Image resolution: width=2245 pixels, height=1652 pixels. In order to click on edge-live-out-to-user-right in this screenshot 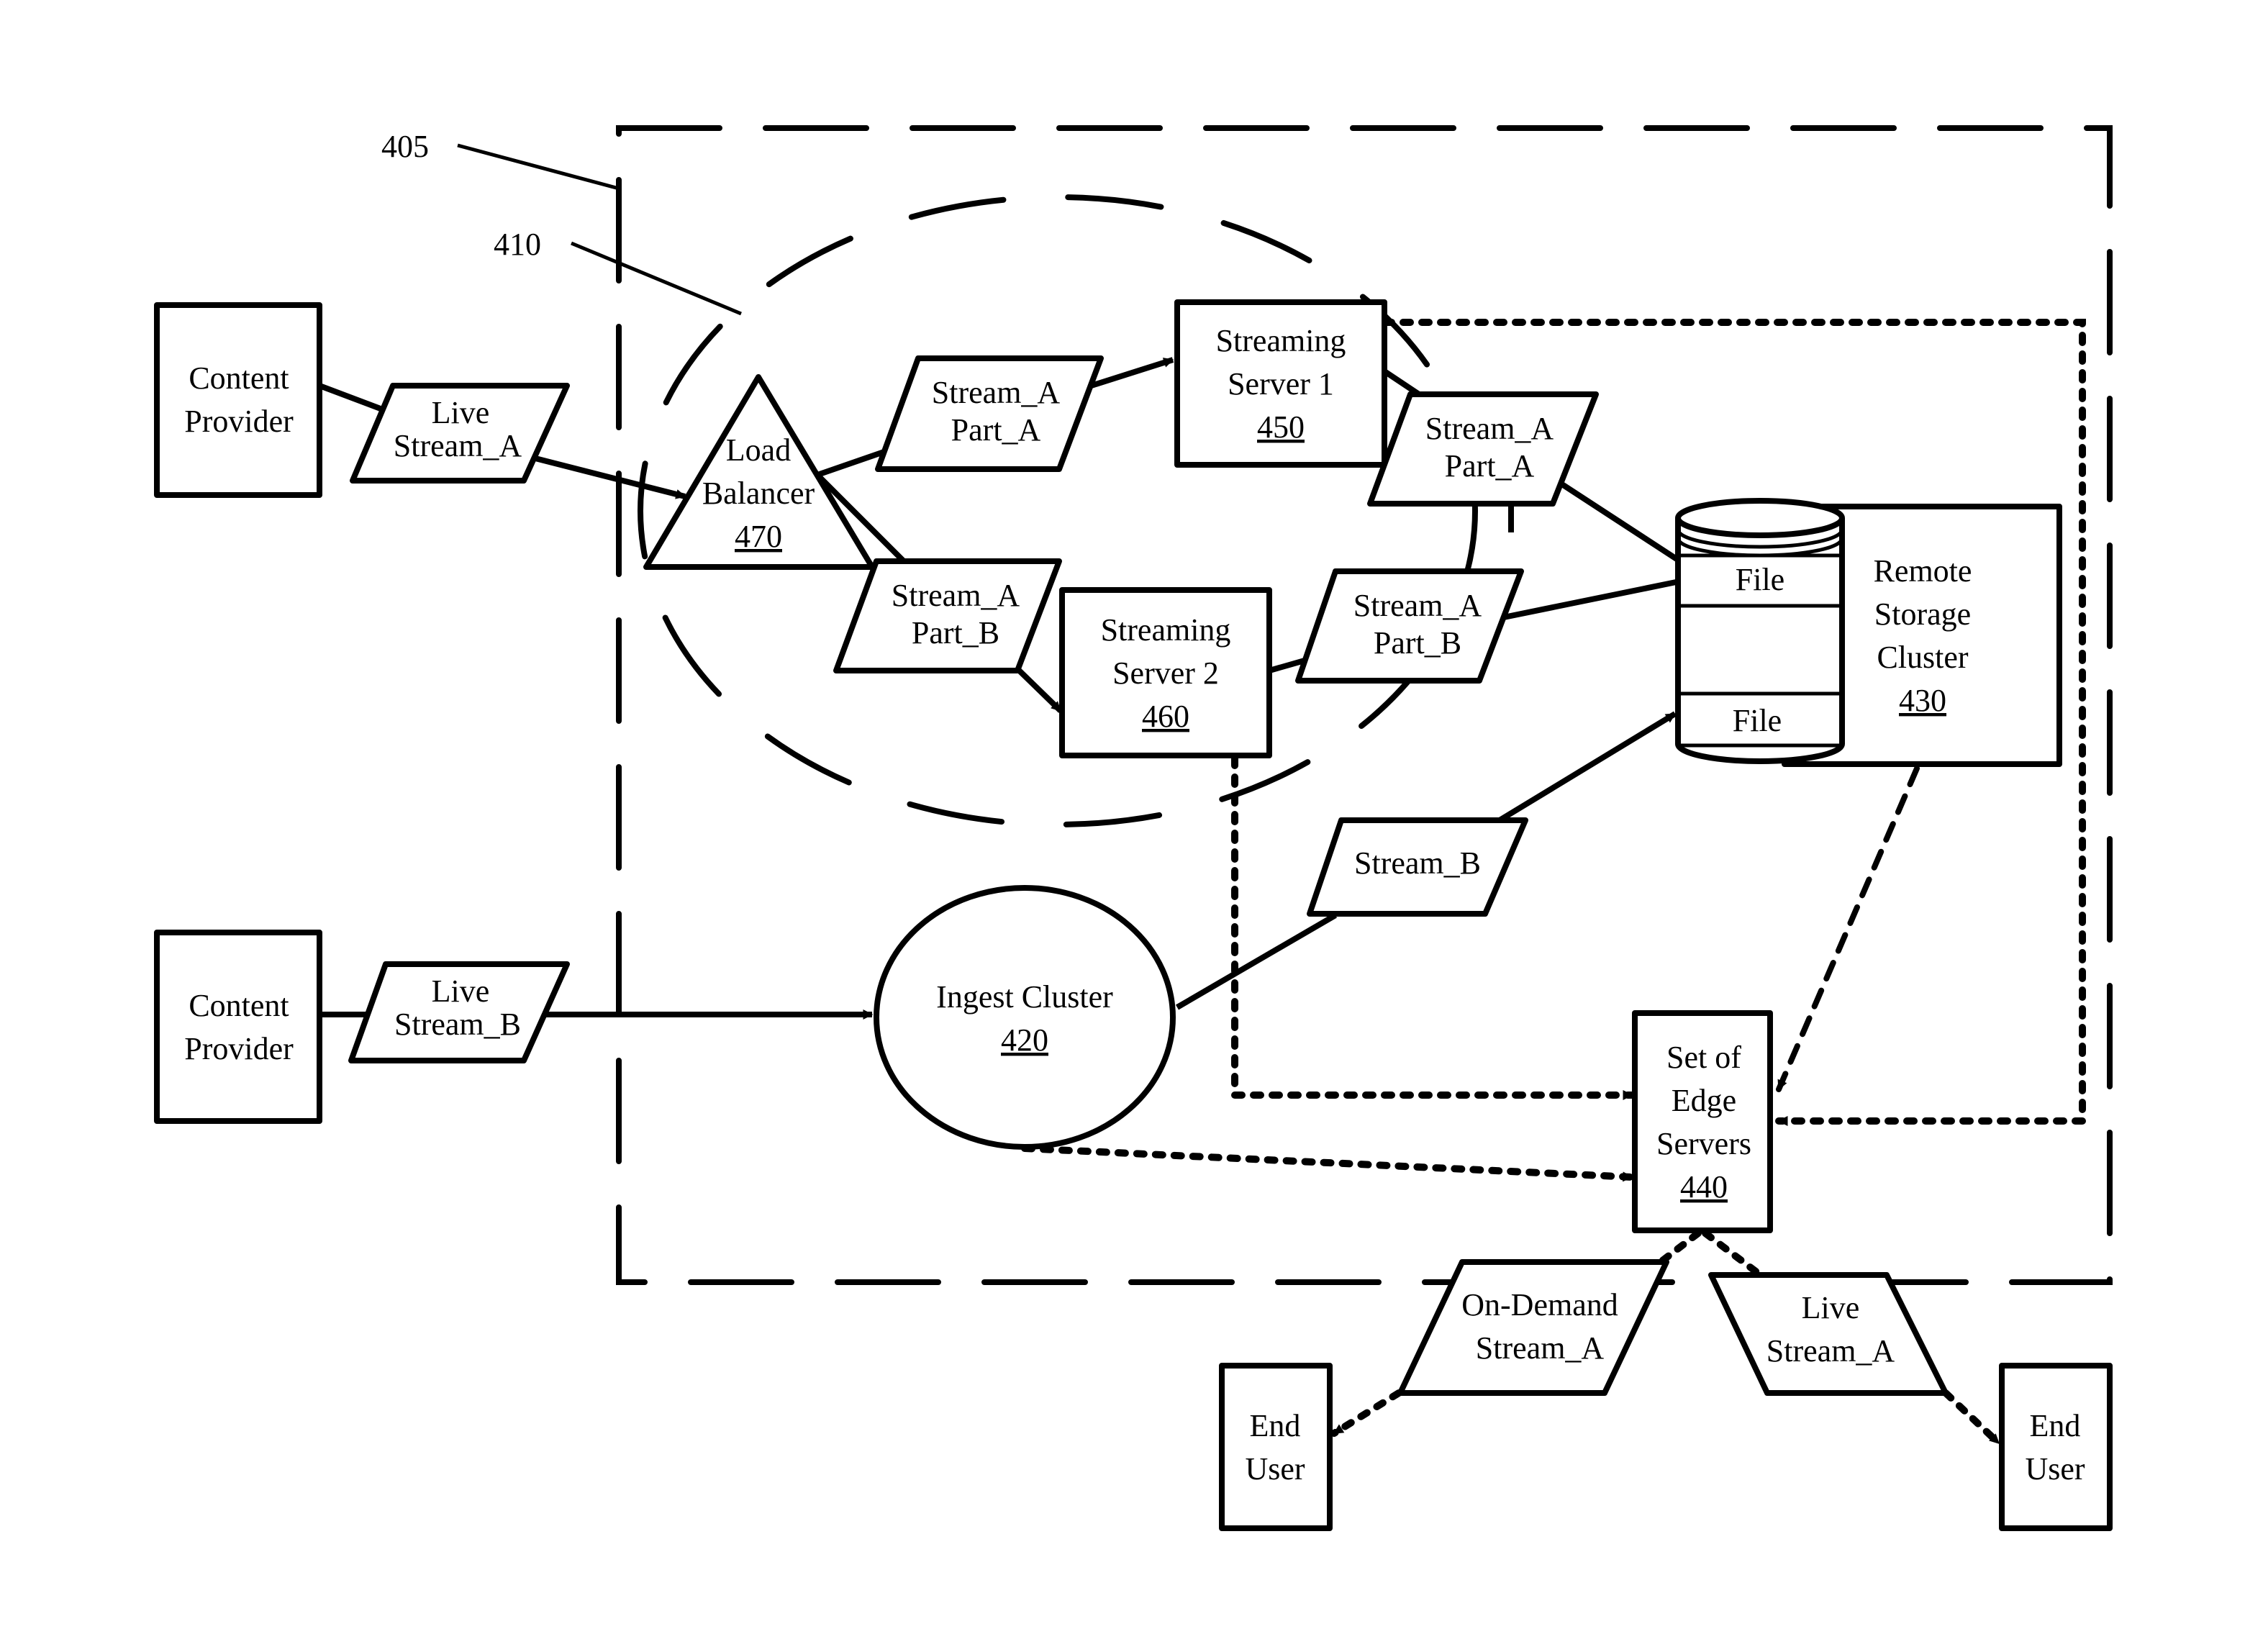, I will do `click(1972, 1418)`.